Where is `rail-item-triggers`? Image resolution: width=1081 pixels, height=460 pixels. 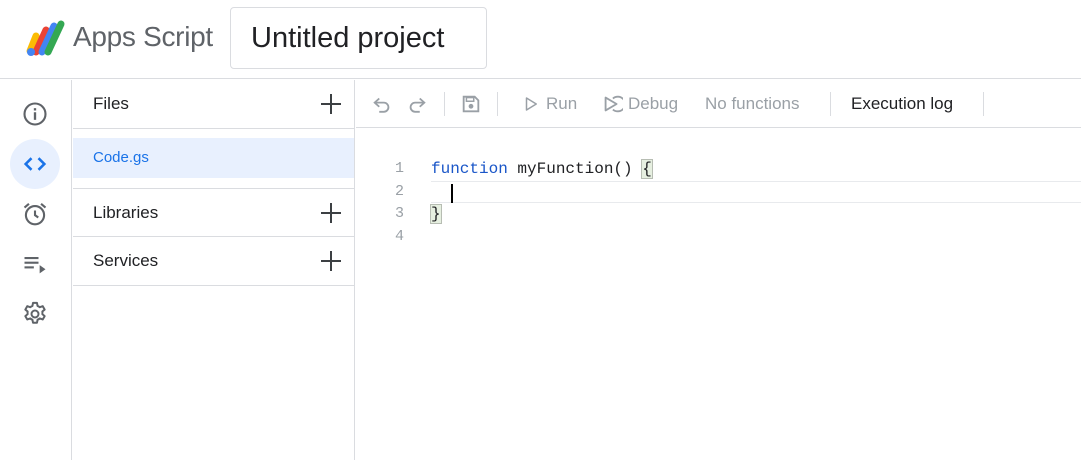
rail-item-triggers is located at coordinates (35, 214).